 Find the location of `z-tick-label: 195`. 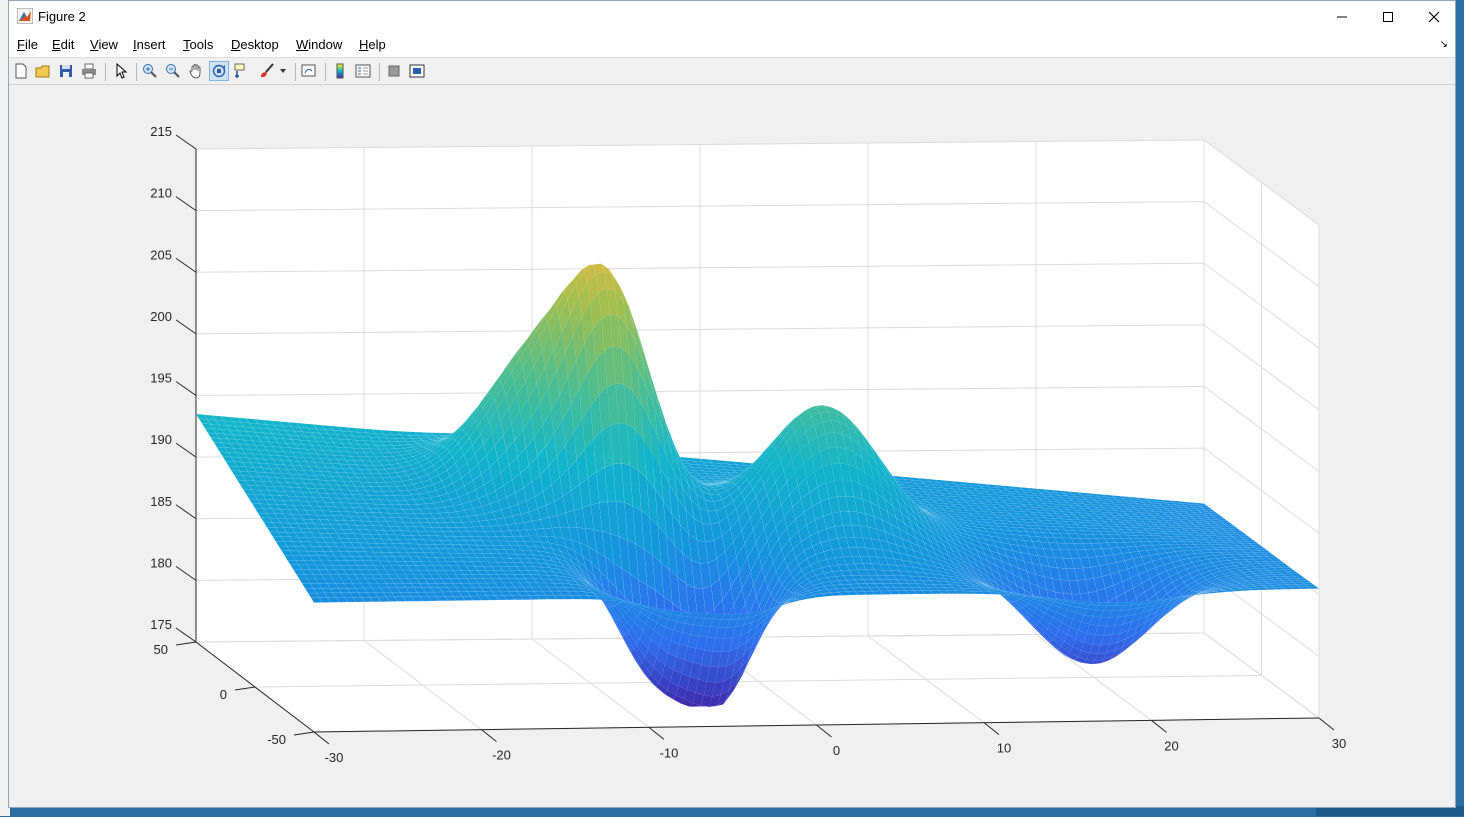

z-tick-label: 195 is located at coordinates (161, 378).